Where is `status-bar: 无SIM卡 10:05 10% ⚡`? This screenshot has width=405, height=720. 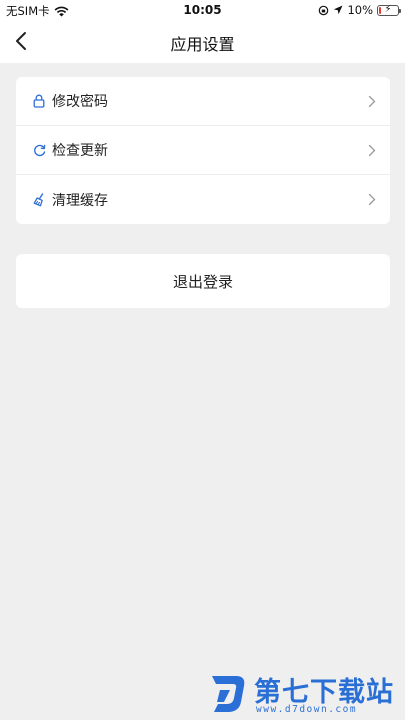
status-bar: 无SIM卡 10:05 10% ⚡ is located at coordinates (202, 10).